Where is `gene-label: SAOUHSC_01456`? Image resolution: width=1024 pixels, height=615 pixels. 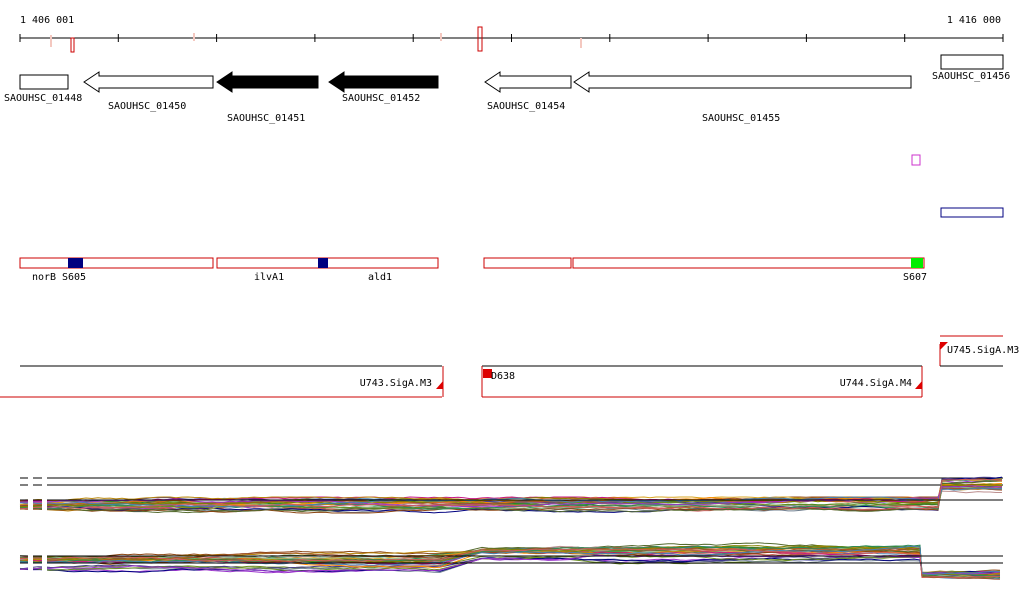 gene-label: SAOUHSC_01456 is located at coordinates (971, 76).